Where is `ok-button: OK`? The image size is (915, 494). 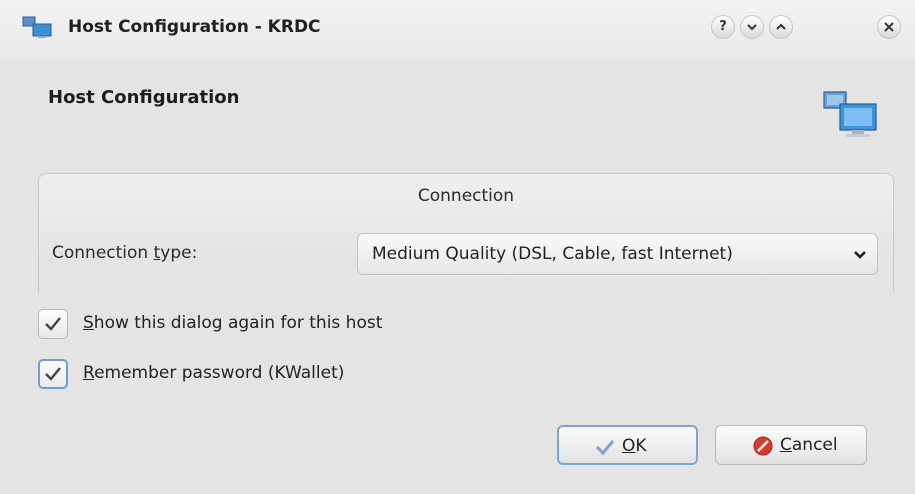 ok-button: OK is located at coordinates (627, 445).